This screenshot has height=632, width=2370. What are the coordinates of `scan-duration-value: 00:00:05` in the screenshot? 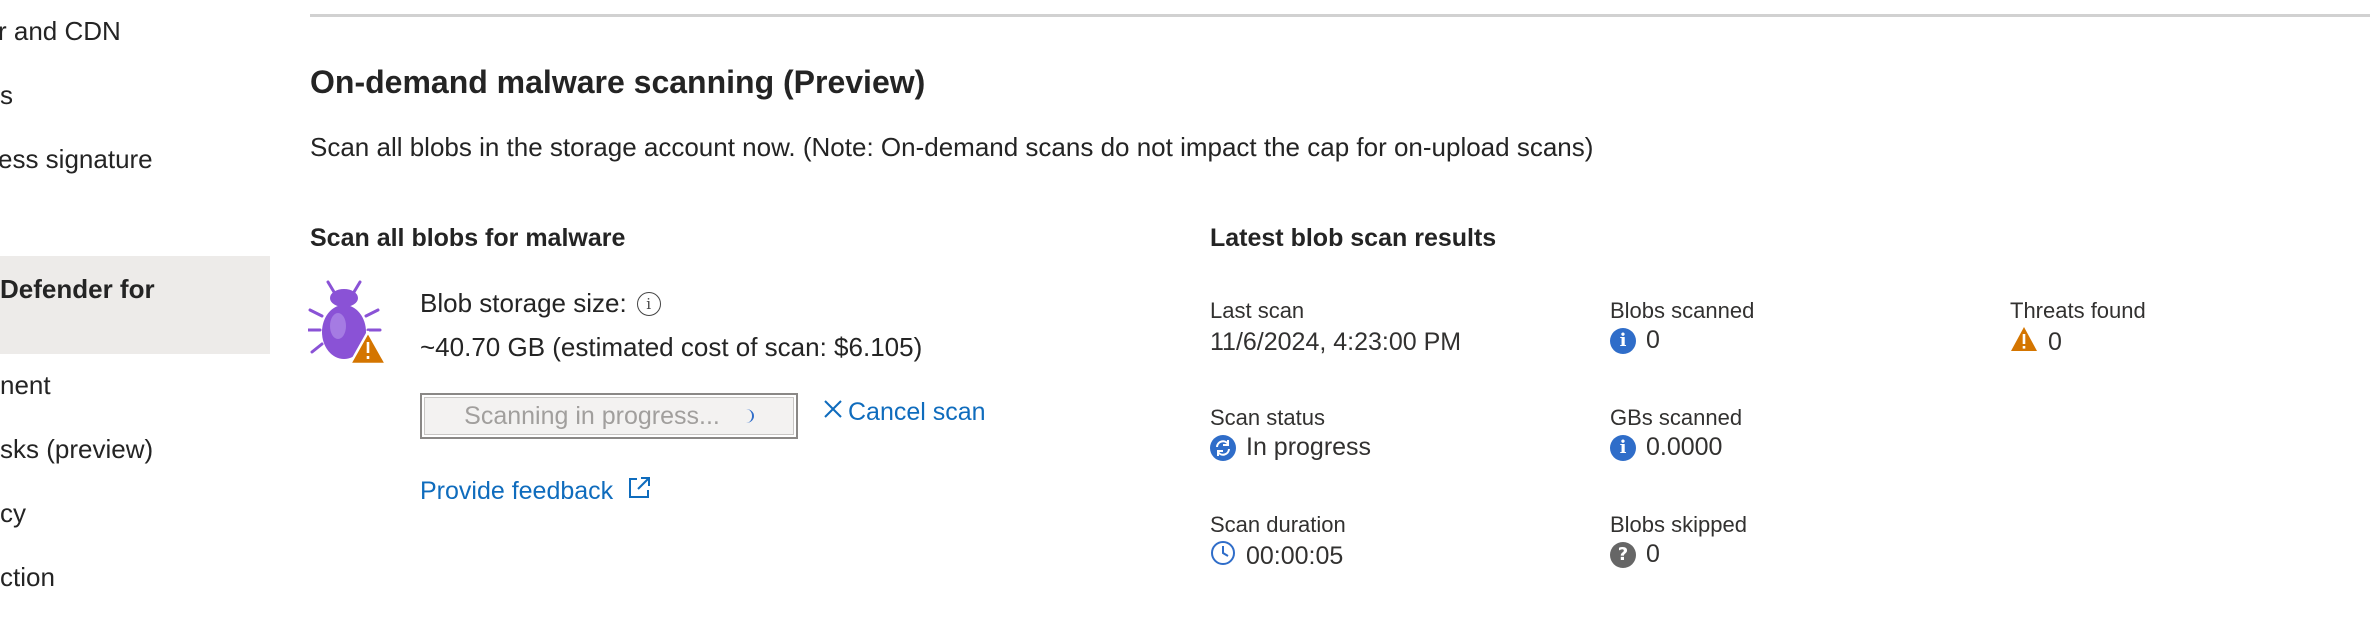 It's located at (1276, 556).